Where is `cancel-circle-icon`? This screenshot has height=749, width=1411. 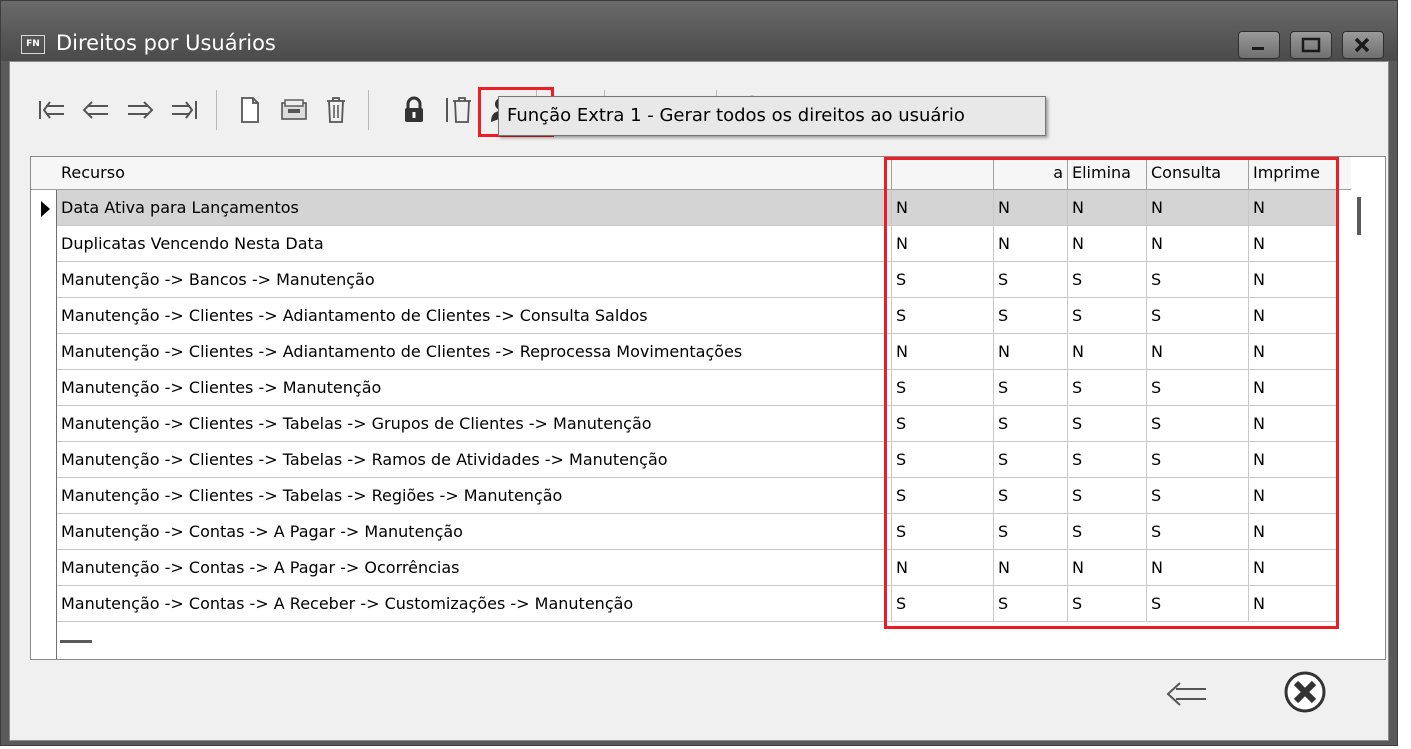
cancel-circle-icon is located at coordinates (1305, 692).